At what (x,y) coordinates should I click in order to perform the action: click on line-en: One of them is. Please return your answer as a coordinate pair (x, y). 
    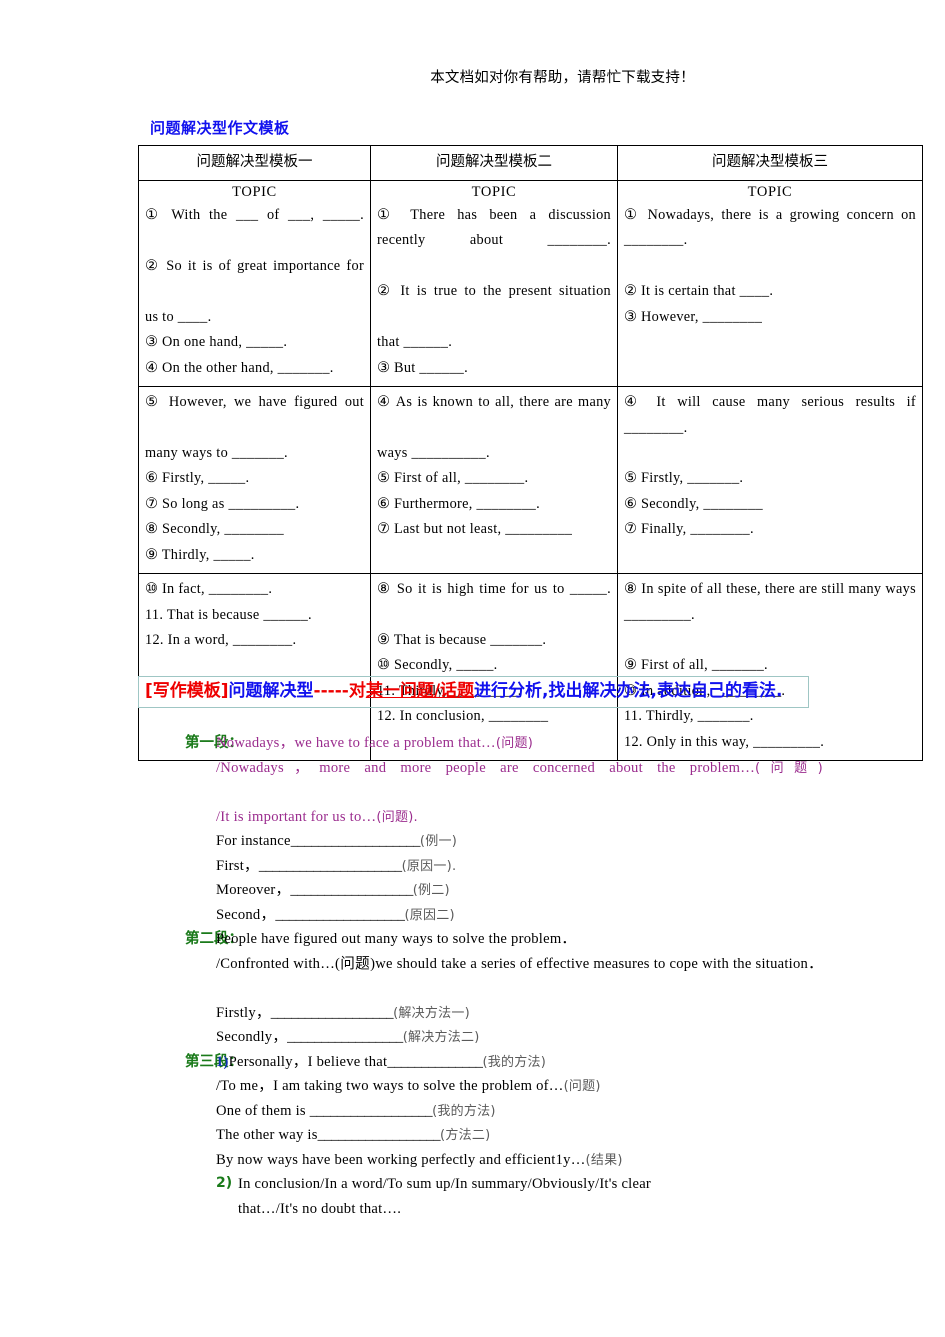
    Looking at the image, I should click on (263, 1110).